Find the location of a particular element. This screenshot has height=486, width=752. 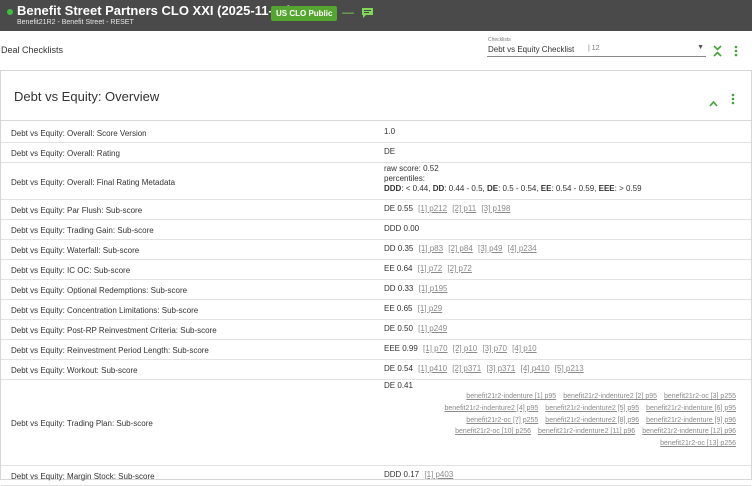

row-label: Debt vs Equity: Waterfall: Sub-score is located at coordinates (75, 250).